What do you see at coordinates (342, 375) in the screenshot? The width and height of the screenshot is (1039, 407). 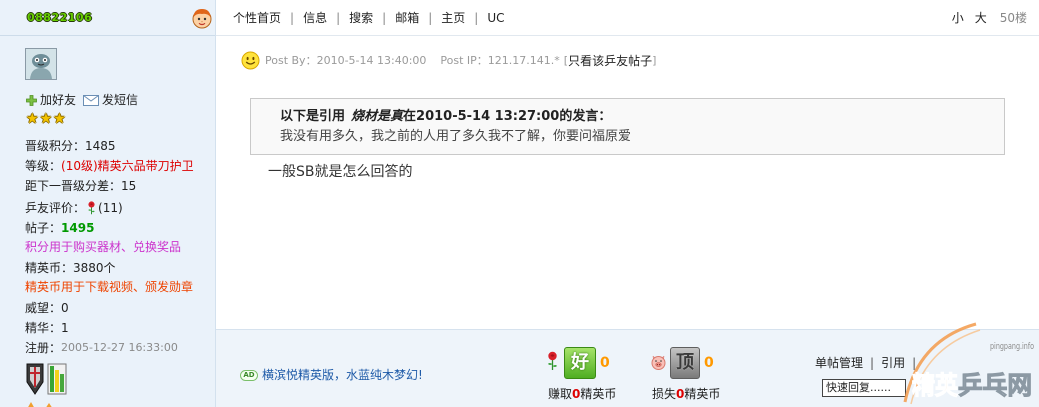 I see `ad-link: 横滨悦精英版，水蓝纯木梦幻!` at bounding box center [342, 375].